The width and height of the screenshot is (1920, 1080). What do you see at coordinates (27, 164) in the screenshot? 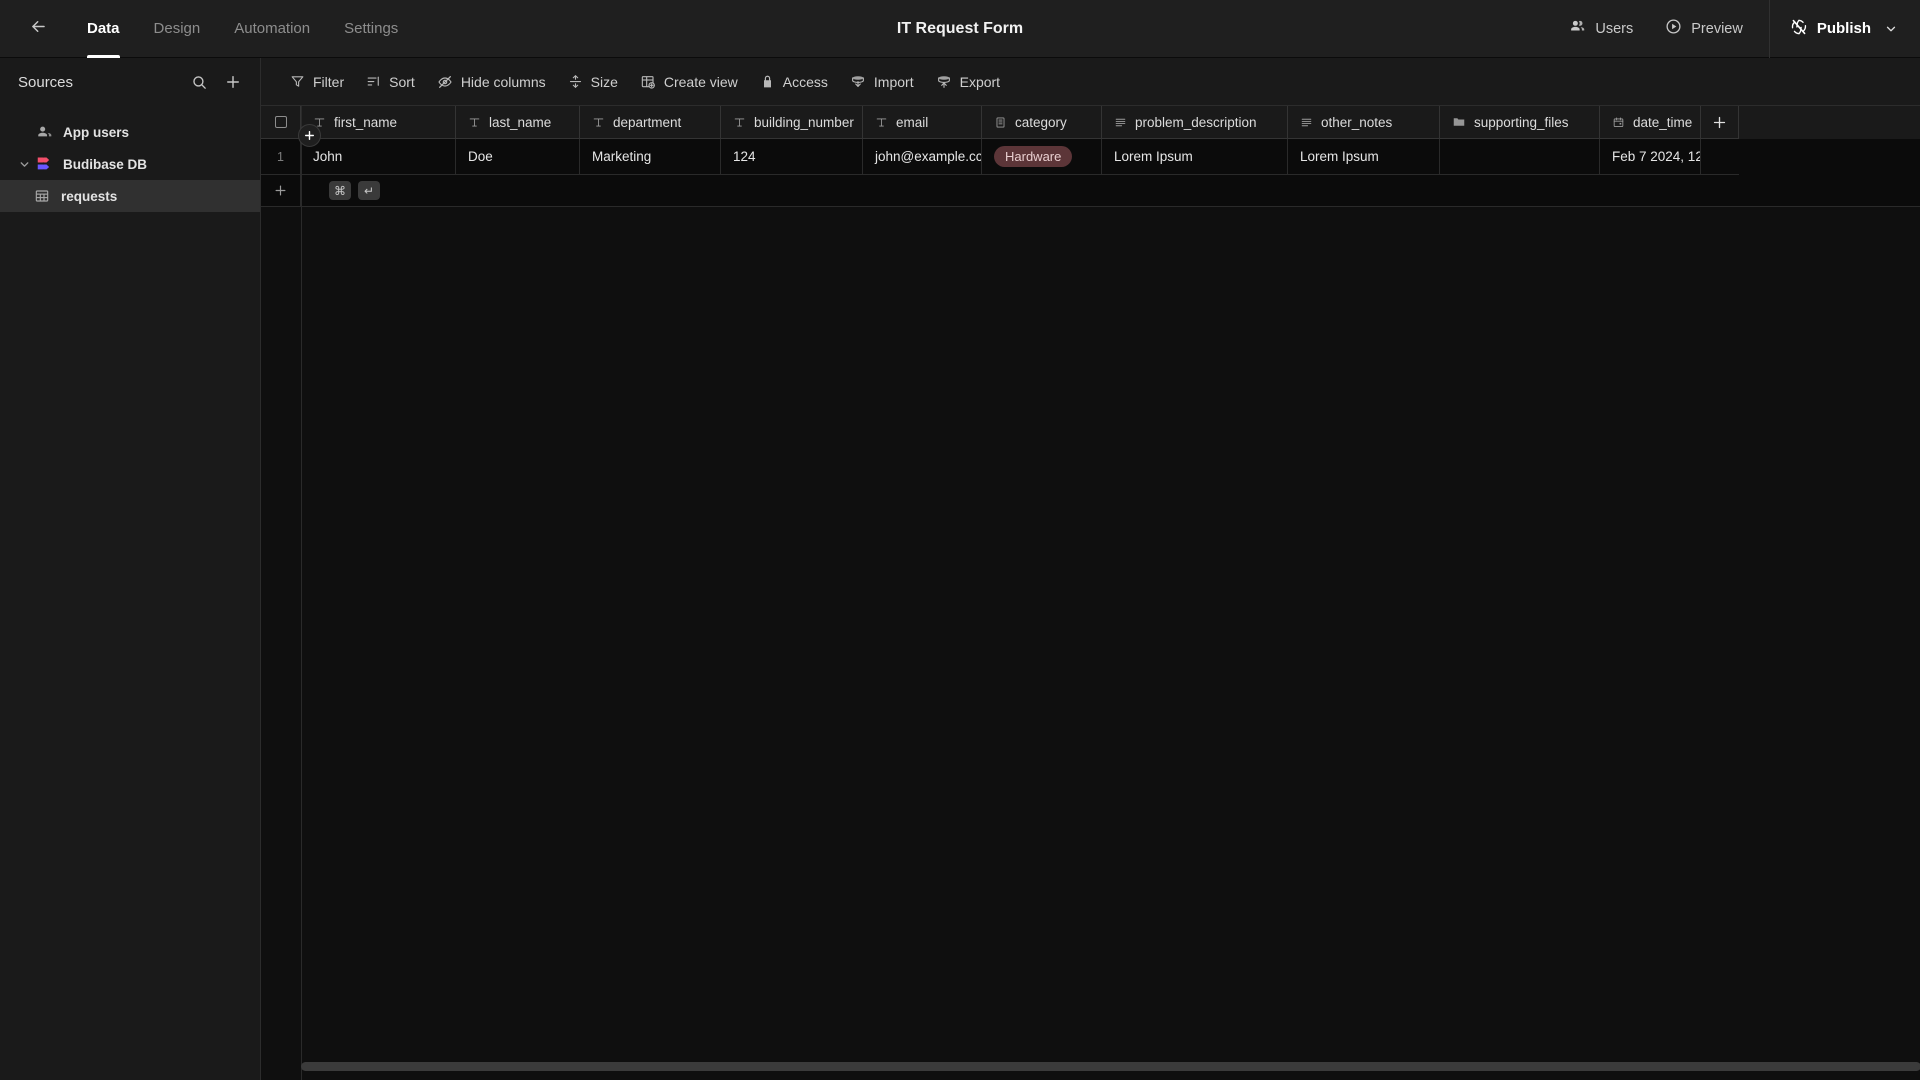
I see `chevron-down-icon` at bounding box center [27, 164].